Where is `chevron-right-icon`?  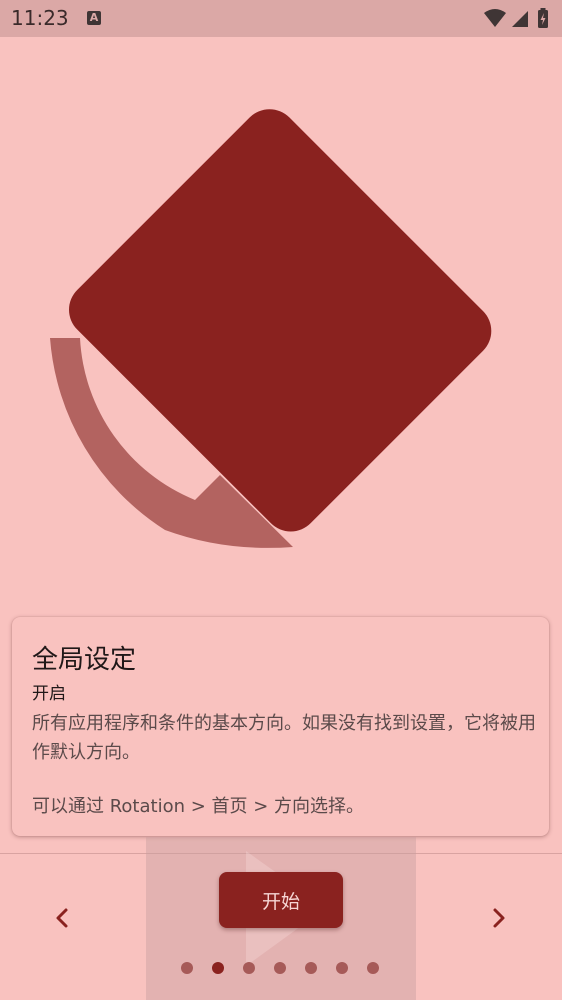 chevron-right-icon is located at coordinates (499, 918).